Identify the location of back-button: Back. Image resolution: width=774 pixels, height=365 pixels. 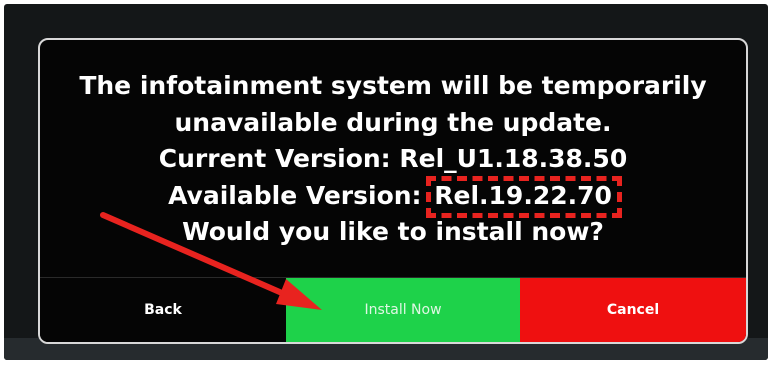
(163, 310).